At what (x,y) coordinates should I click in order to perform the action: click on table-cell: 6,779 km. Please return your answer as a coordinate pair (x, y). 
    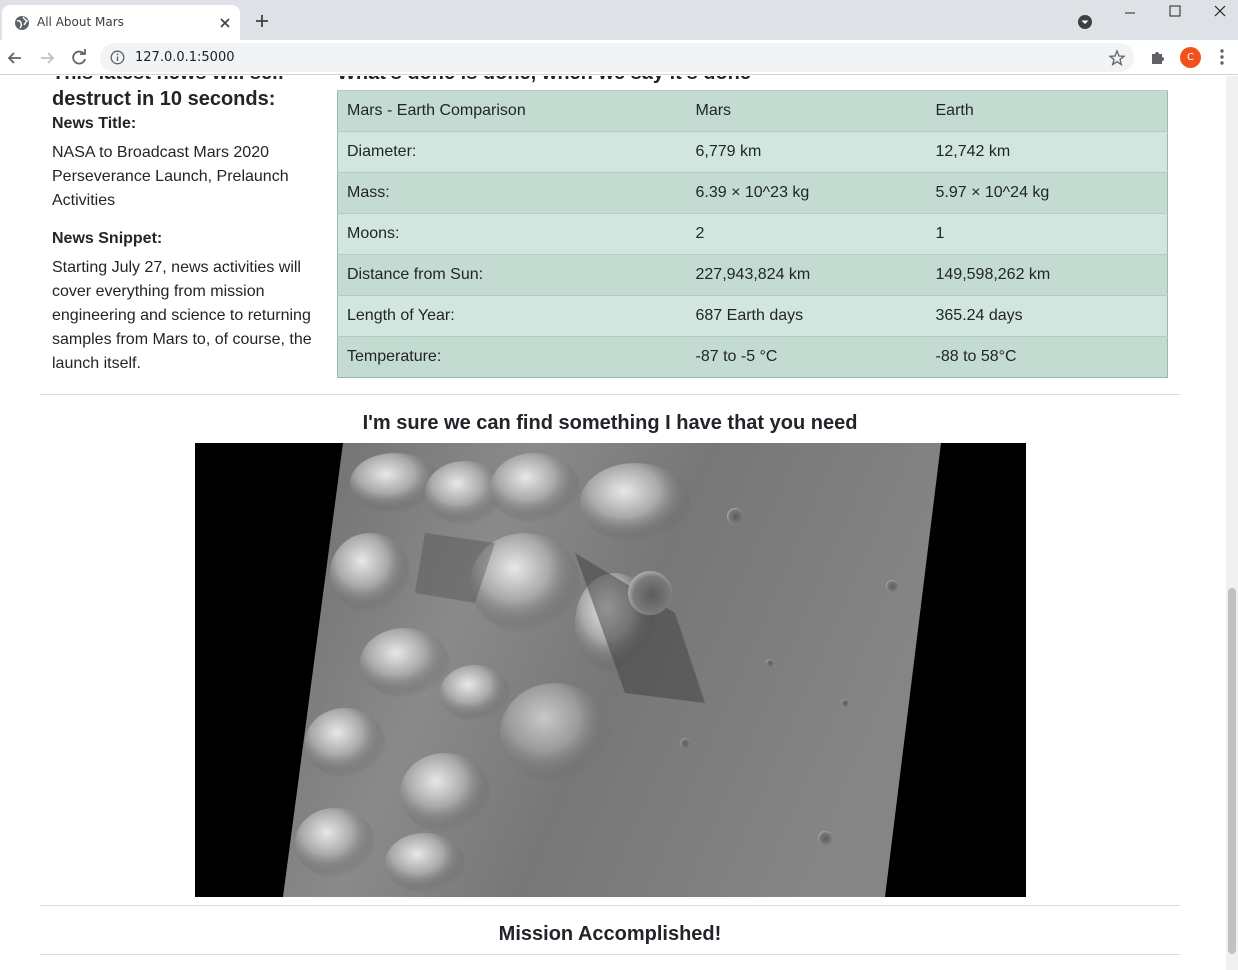
    Looking at the image, I should click on (806, 152).